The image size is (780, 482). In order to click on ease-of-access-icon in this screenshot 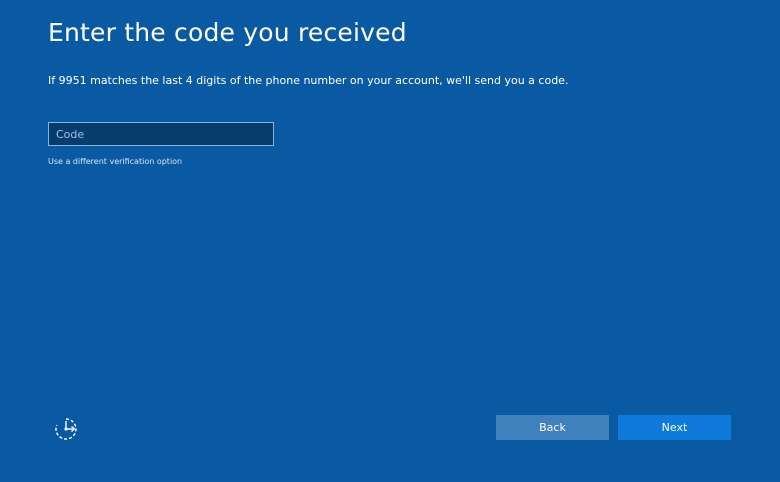, I will do `click(66, 429)`.